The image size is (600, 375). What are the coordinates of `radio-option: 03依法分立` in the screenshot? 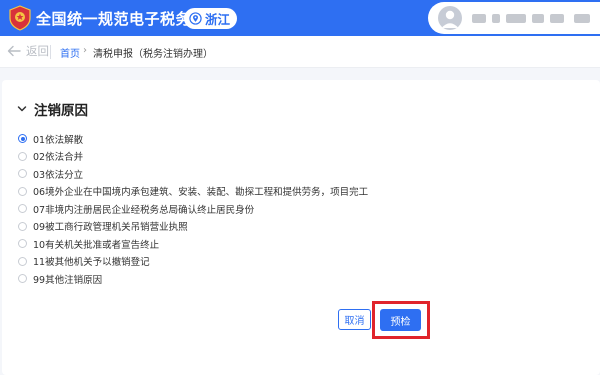 It's located at (193, 174).